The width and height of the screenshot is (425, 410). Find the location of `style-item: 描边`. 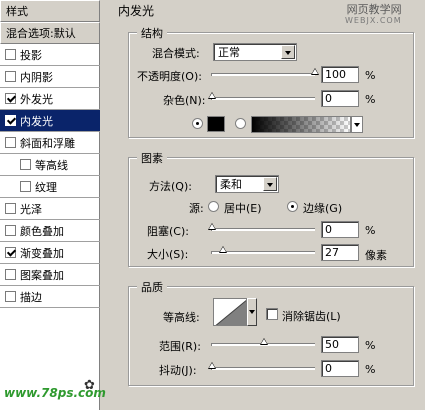

style-item: 描边 is located at coordinates (50, 297).